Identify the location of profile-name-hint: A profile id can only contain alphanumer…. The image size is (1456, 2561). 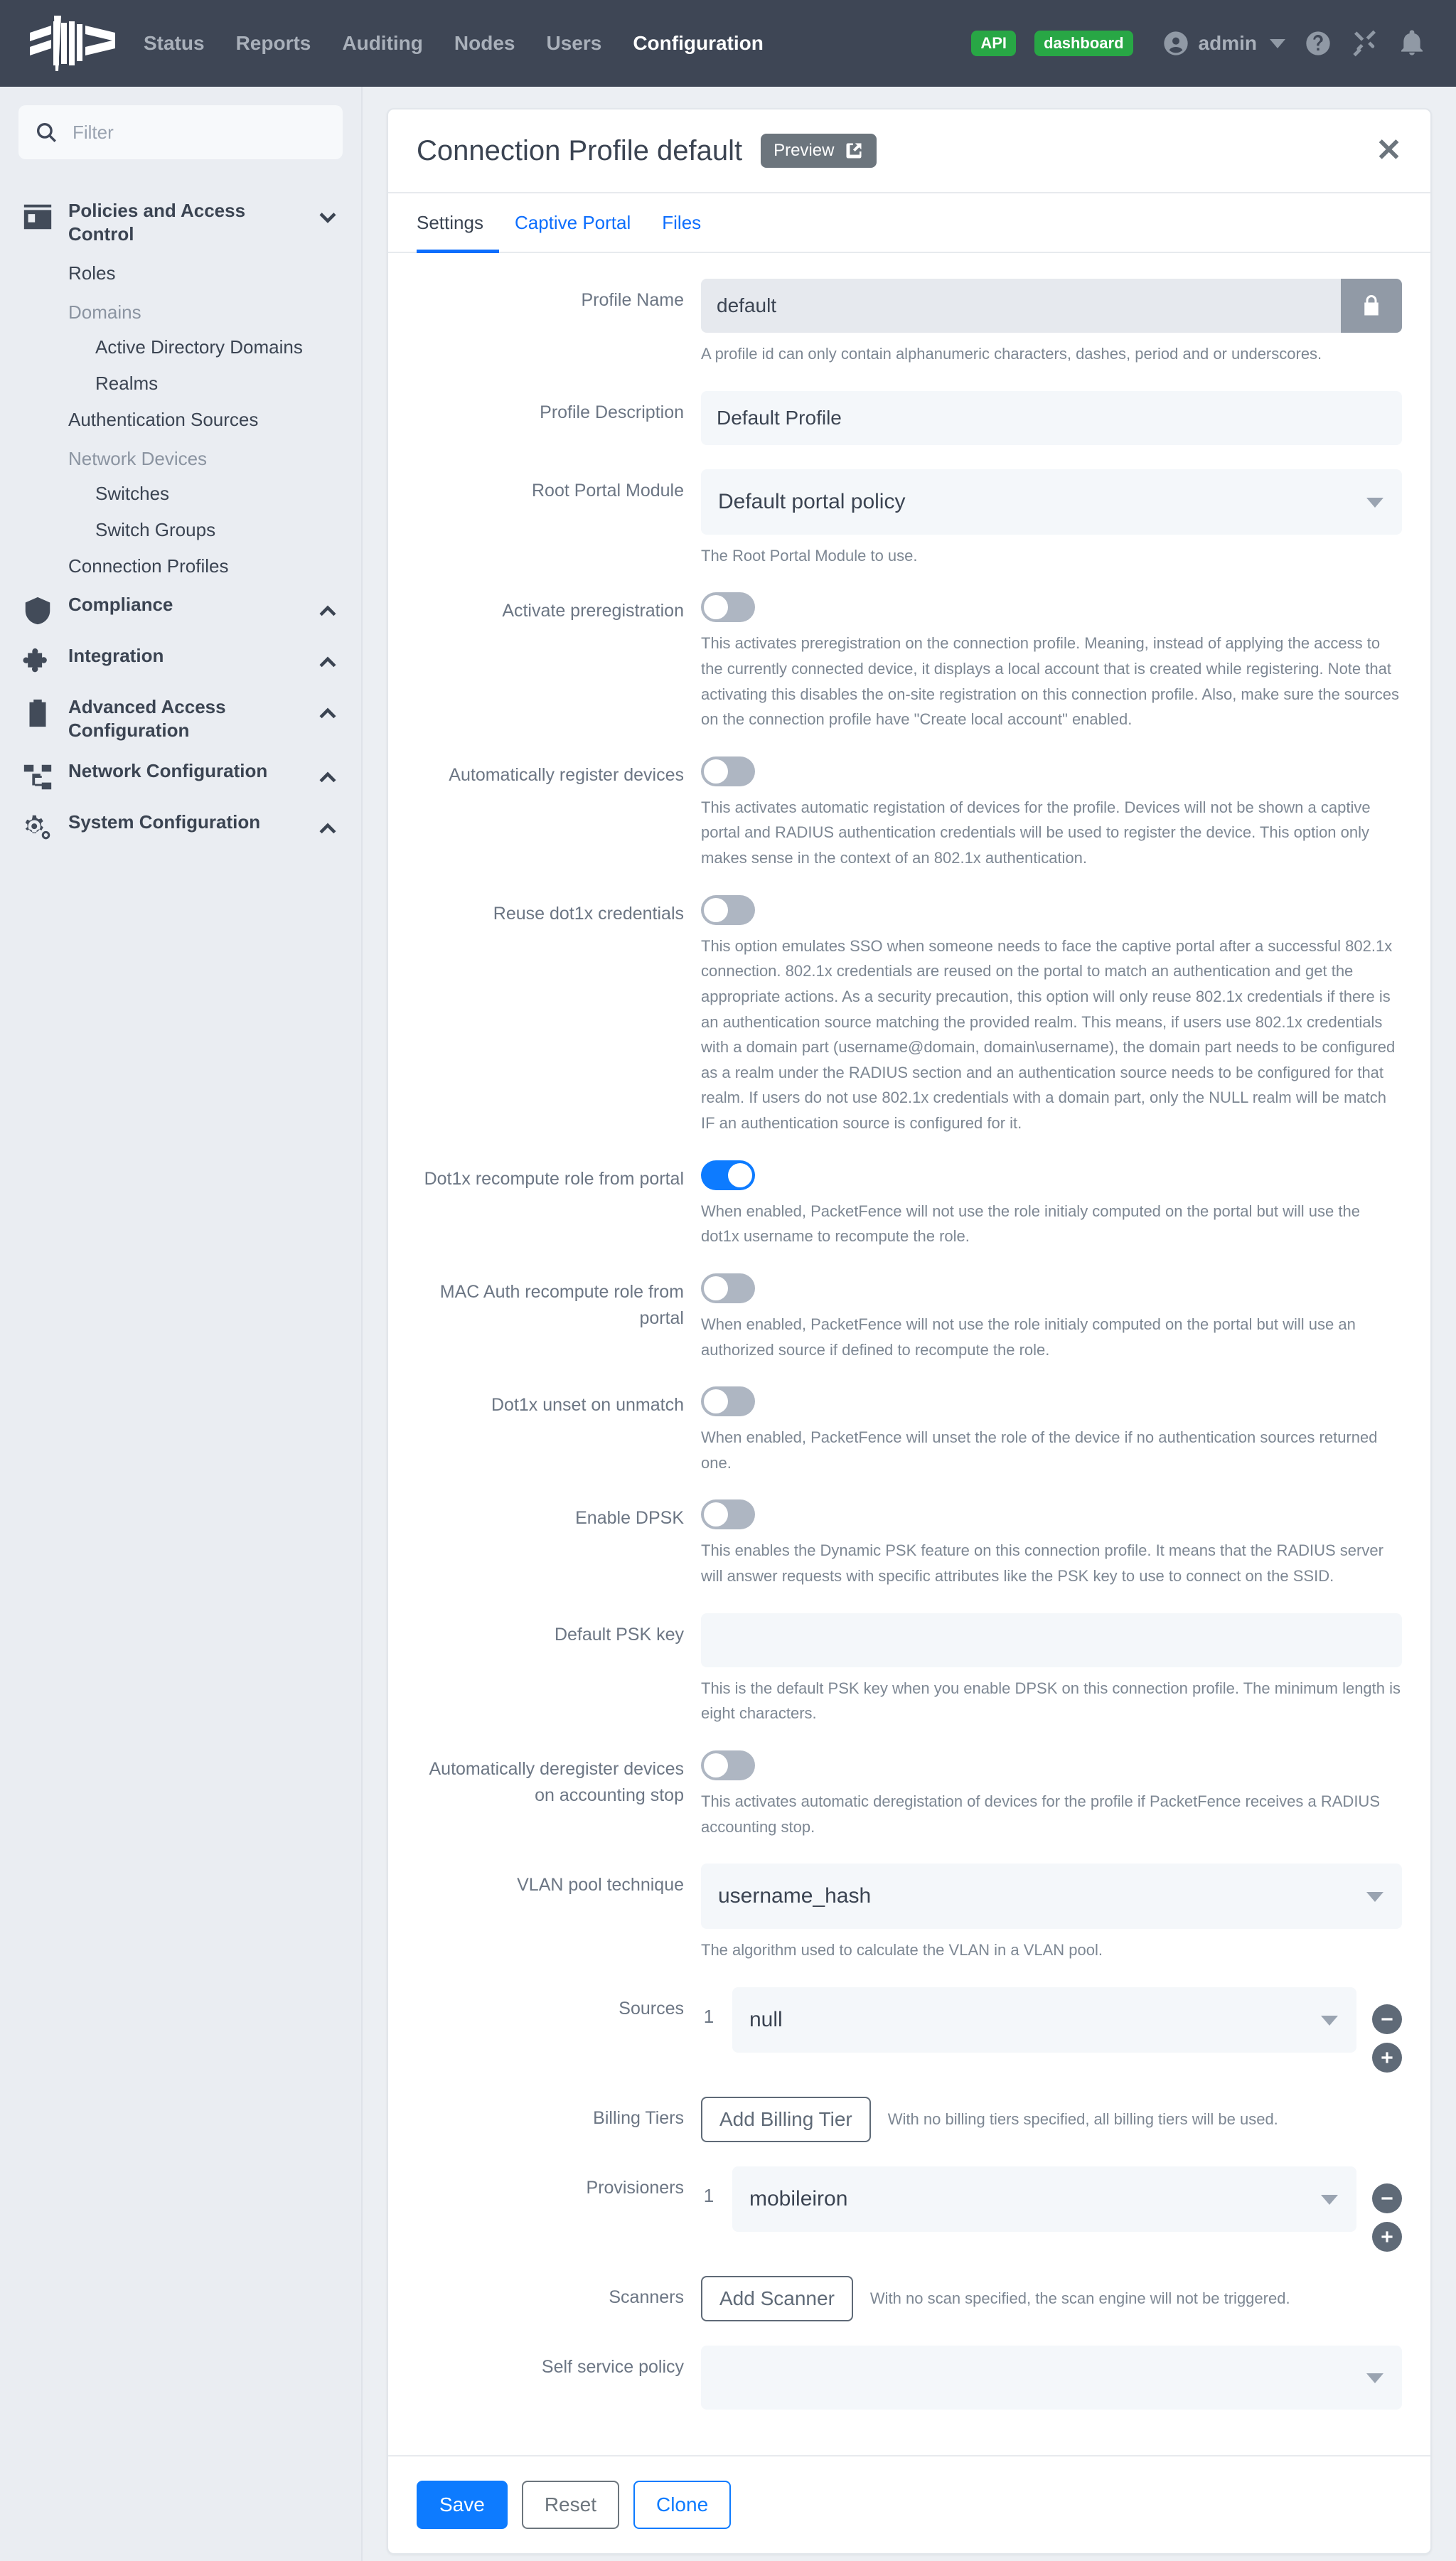
(1012, 354).